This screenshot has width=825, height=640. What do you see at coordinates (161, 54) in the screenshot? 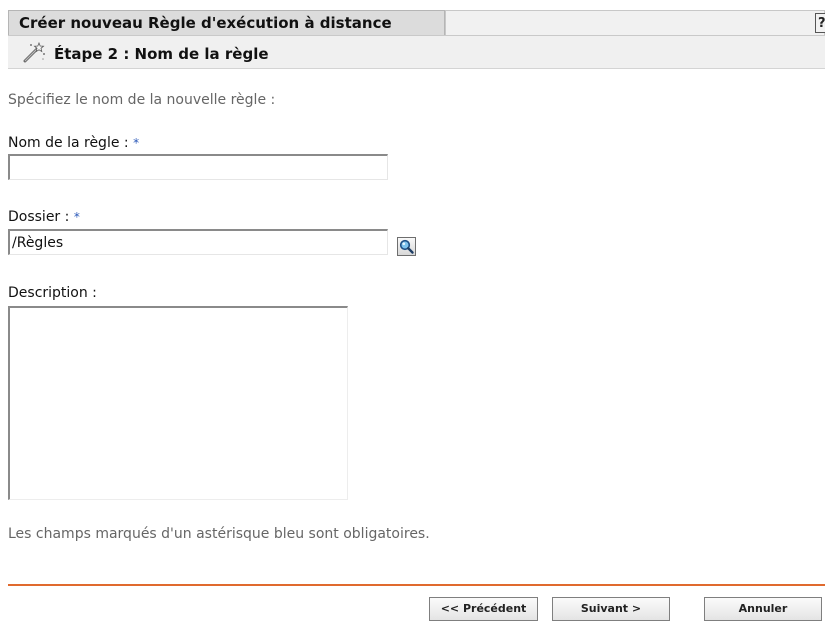
I see `step-title: Étape 2 : Nom de la règle` at bounding box center [161, 54].